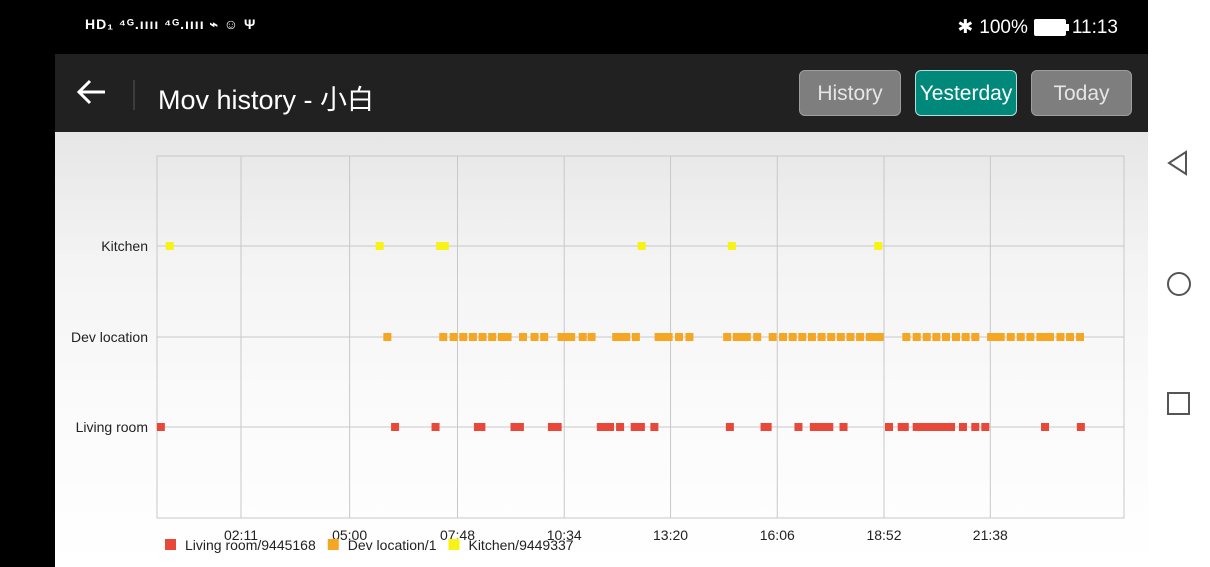 The image size is (1210, 567). I want to click on page-title: Mov history - 小白, so click(266, 100).